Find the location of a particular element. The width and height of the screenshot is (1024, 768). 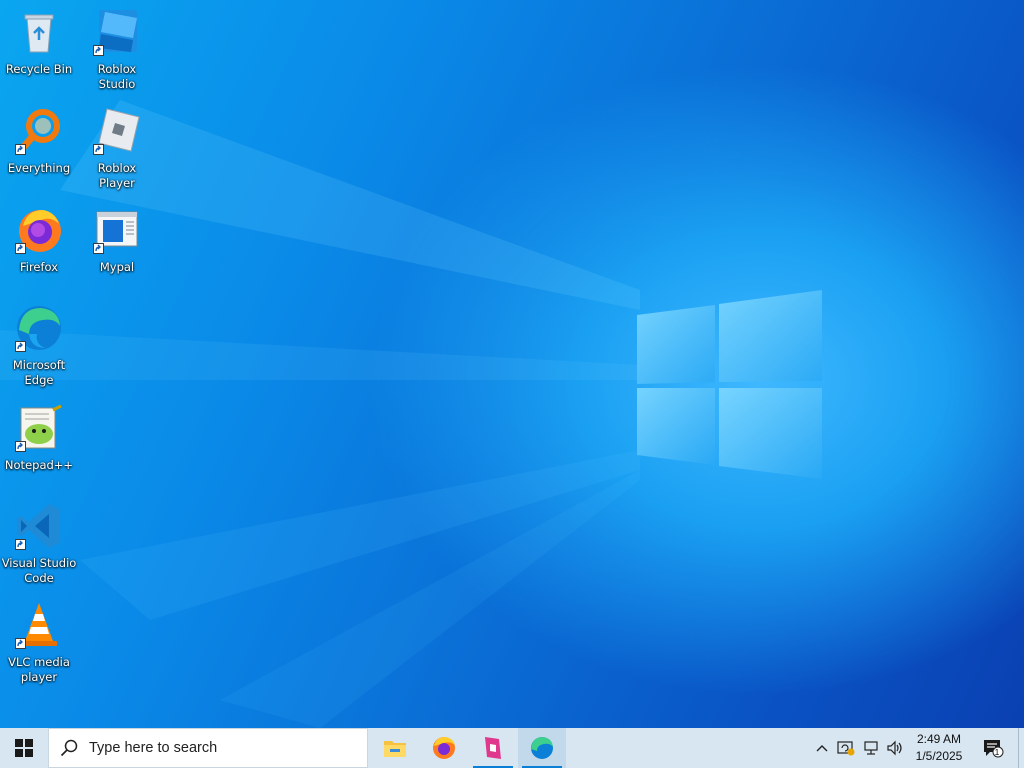

desktop-icon-recycle-bin: Recycle Bin is located at coordinates (39, 42).